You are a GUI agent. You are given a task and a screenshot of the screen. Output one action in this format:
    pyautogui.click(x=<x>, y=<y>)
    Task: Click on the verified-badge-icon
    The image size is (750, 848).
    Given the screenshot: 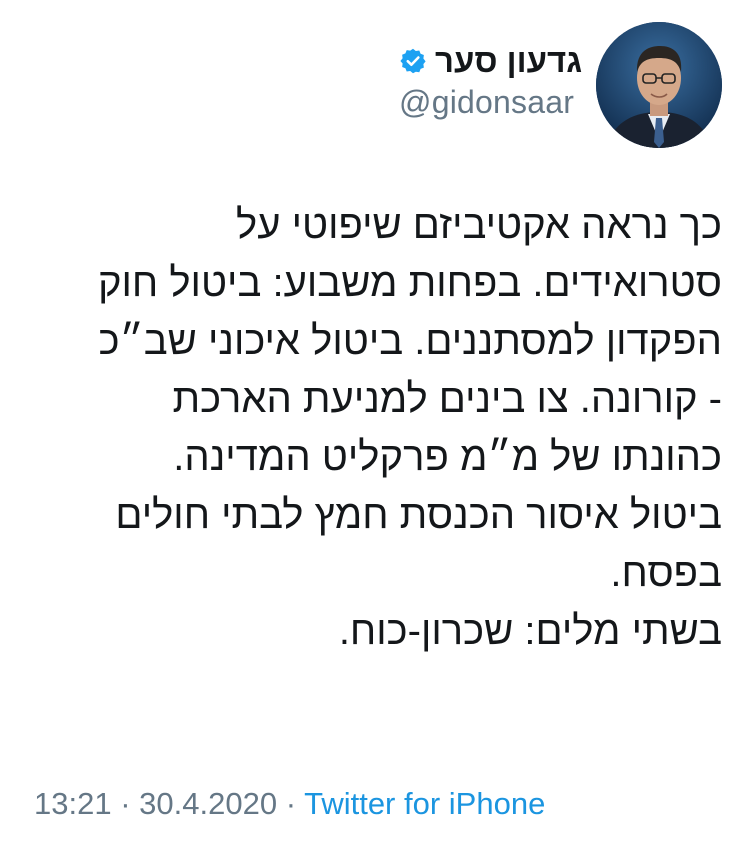 What is the action you would take?
    pyautogui.click(x=413, y=61)
    